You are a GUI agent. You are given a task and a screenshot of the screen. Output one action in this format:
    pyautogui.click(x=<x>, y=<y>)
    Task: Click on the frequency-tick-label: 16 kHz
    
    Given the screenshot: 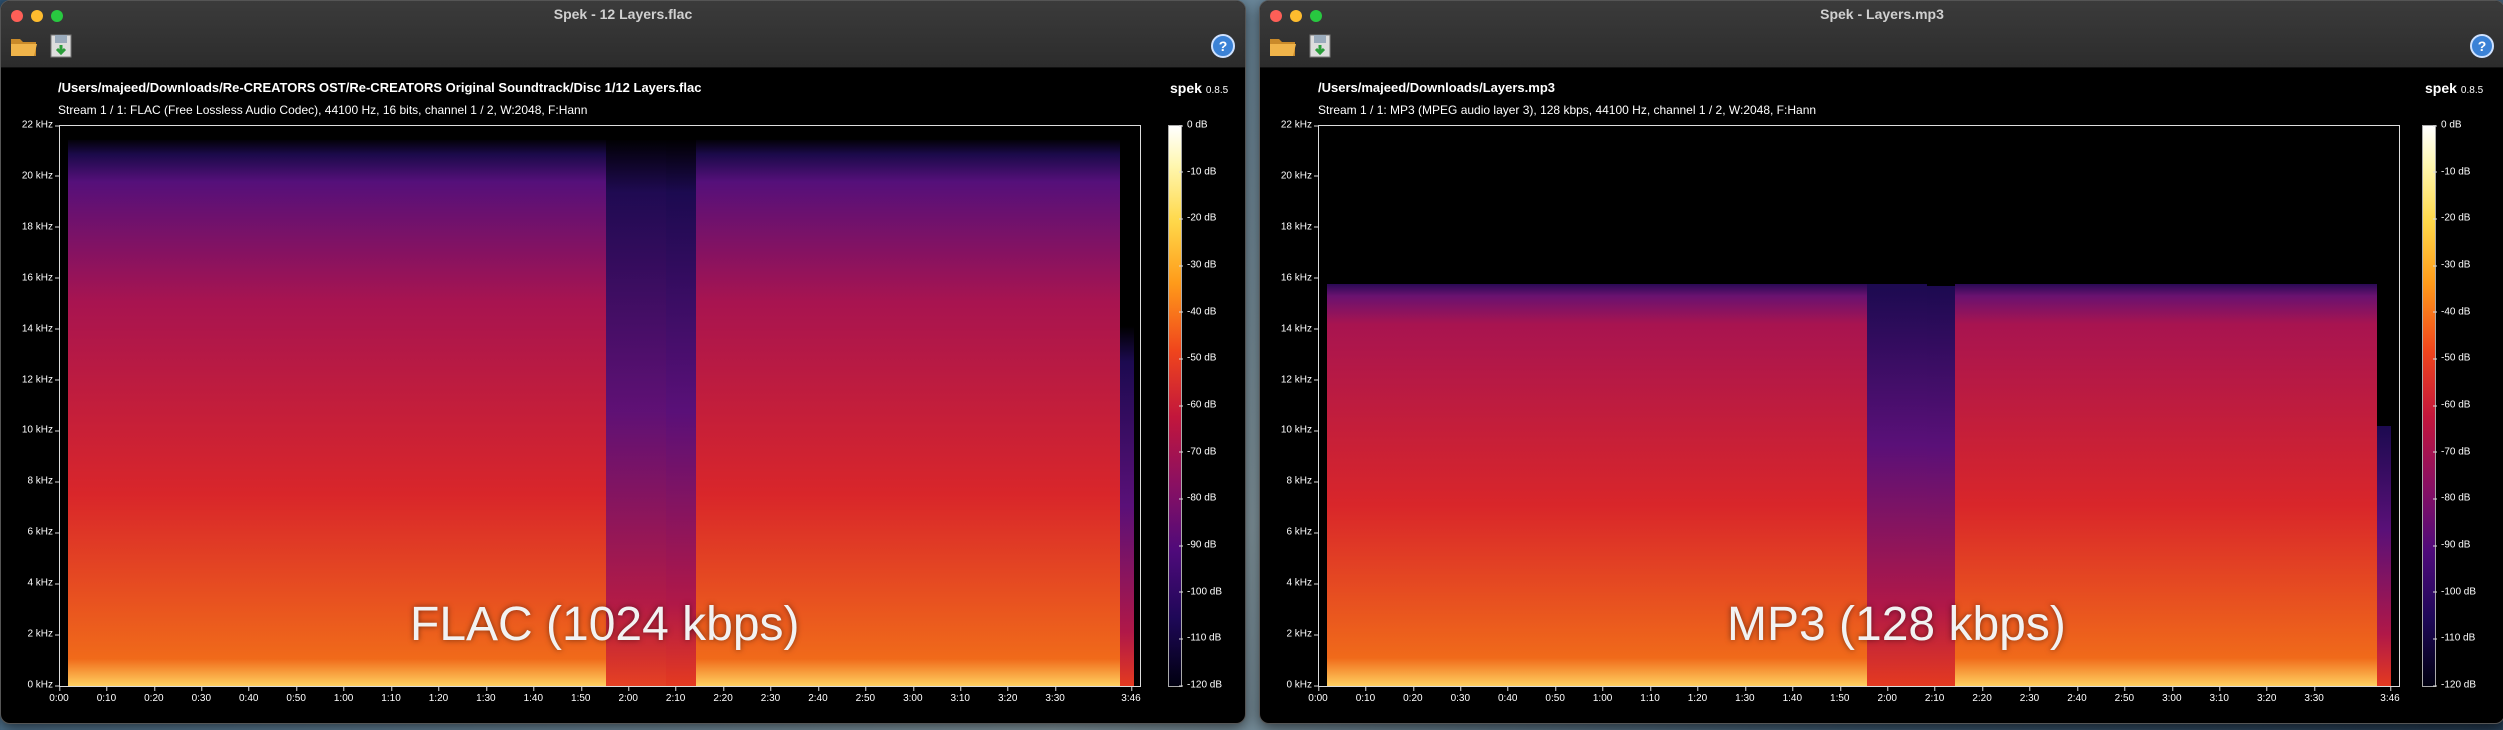 What is the action you would take?
    pyautogui.click(x=40, y=278)
    